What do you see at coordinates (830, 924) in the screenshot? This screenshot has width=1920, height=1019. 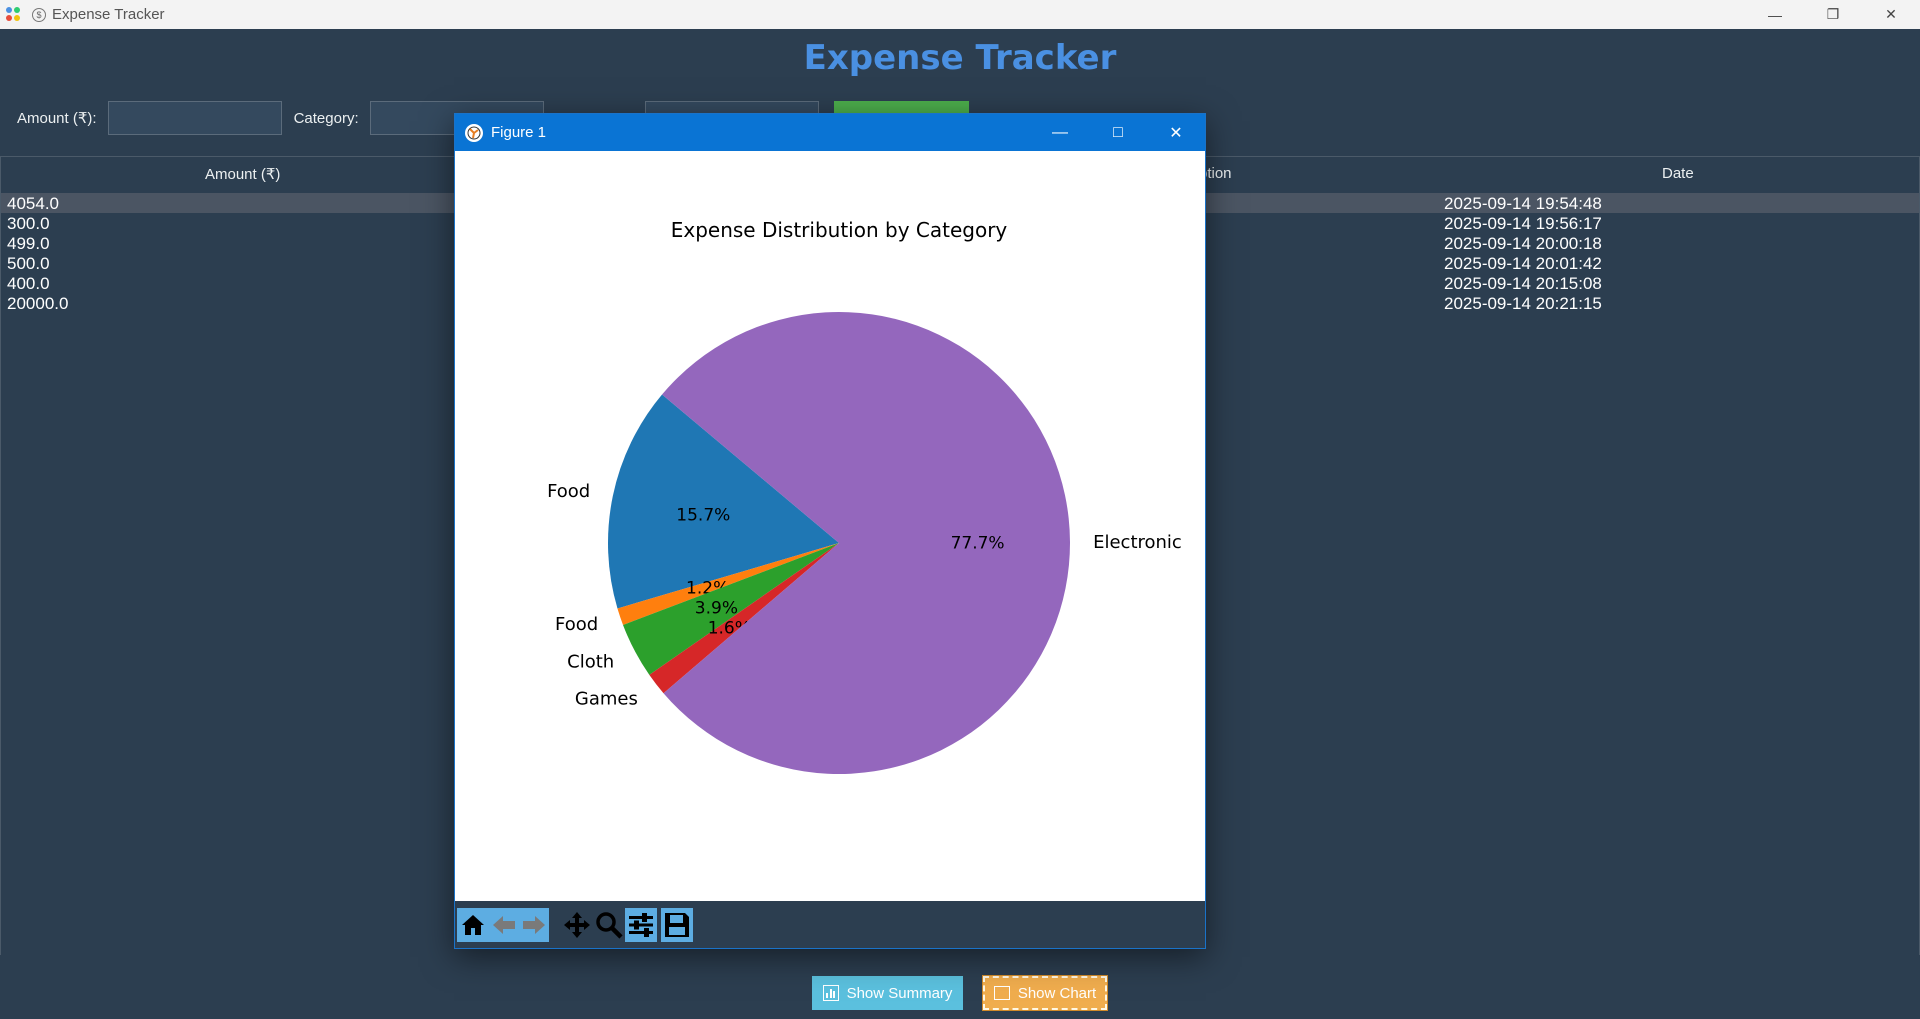 I see `figure-toolbar` at bounding box center [830, 924].